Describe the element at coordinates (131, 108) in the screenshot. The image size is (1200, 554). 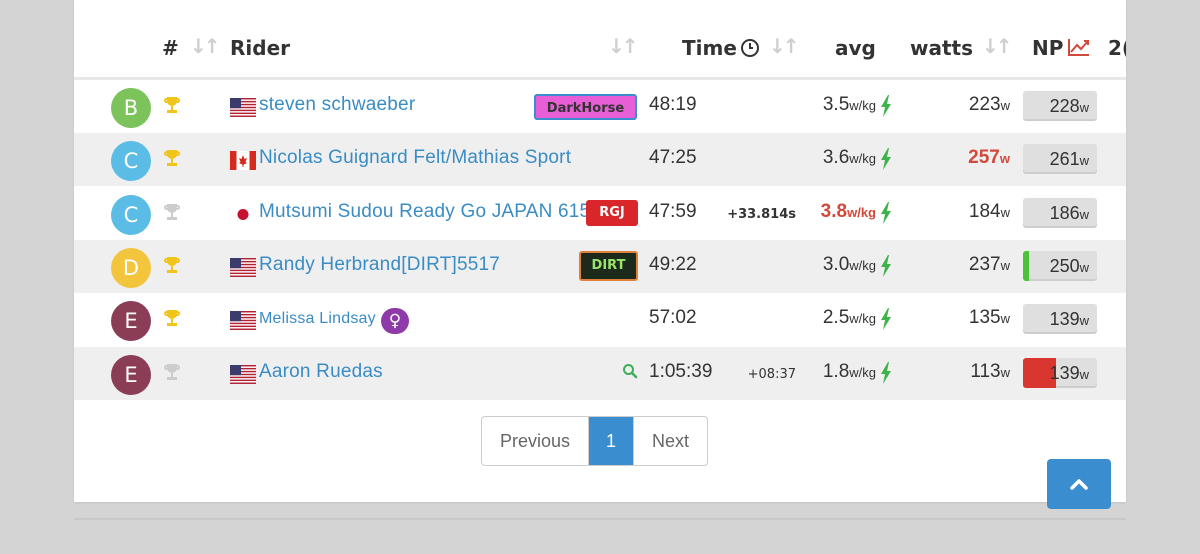
I see `category-badge: B` at that location.